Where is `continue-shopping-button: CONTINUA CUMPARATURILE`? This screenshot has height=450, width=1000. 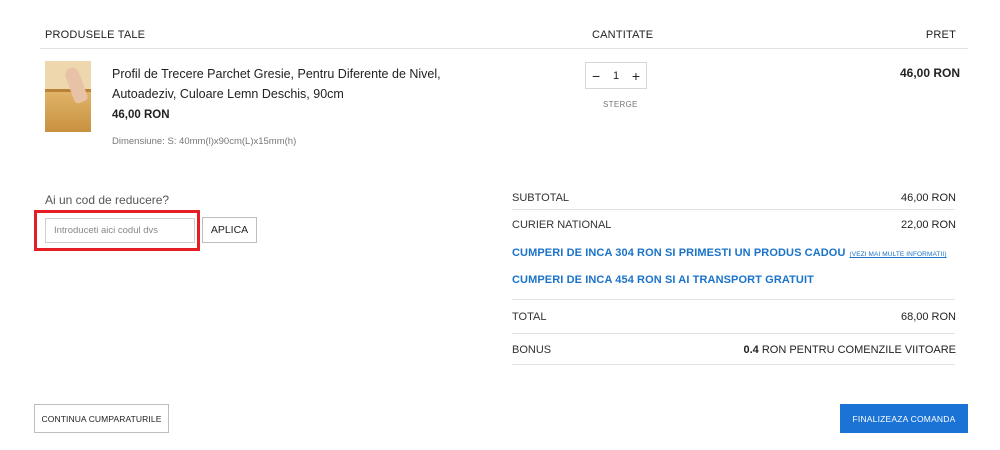
continue-shopping-button: CONTINUA CUMPARATURILE is located at coordinates (101, 418).